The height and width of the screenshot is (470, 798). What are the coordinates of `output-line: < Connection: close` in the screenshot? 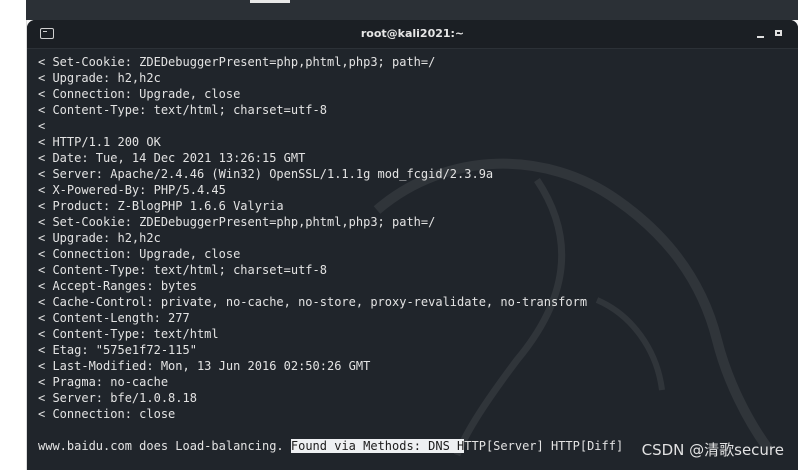 It's located at (107, 414).